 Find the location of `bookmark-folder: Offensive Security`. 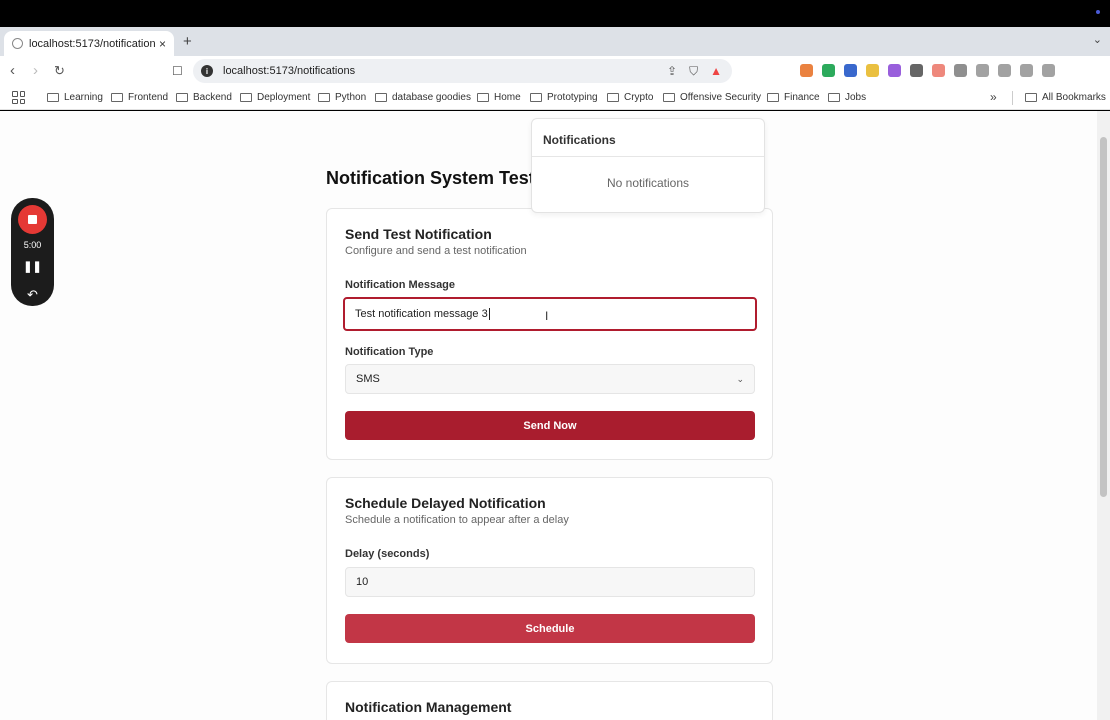

bookmark-folder: Offensive Security is located at coordinates (712, 97).